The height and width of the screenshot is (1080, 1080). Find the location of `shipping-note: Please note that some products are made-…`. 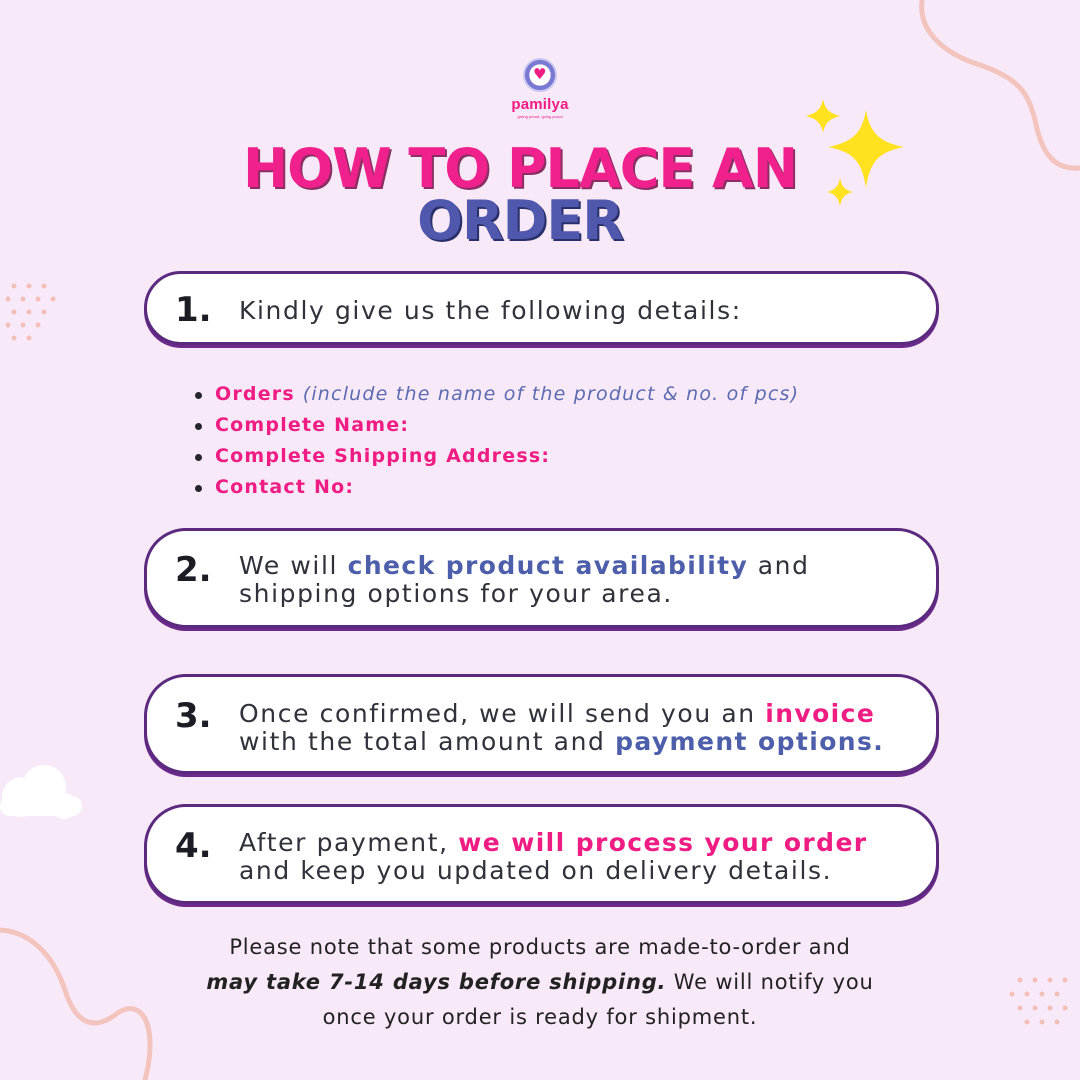

shipping-note: Please note that some products are made-… is located at coordinates (540, 982).